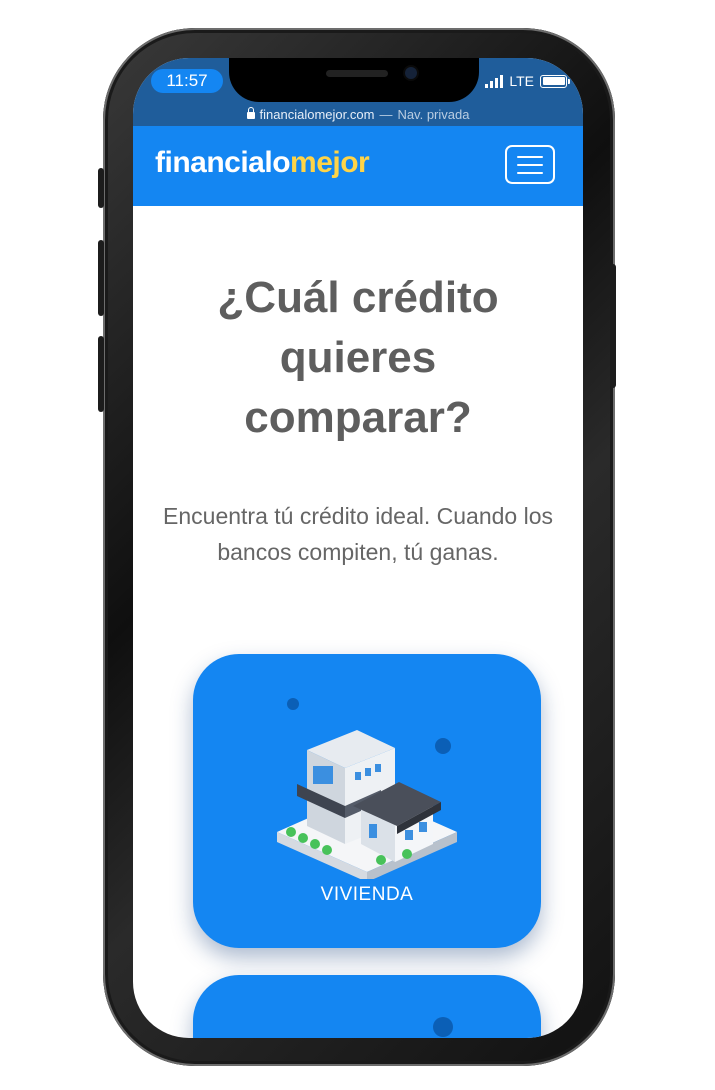  What do you see at coordinates (530, 164) in the screenshot?
I see `hamburger-menu-button` at bounding box center [530, 164].